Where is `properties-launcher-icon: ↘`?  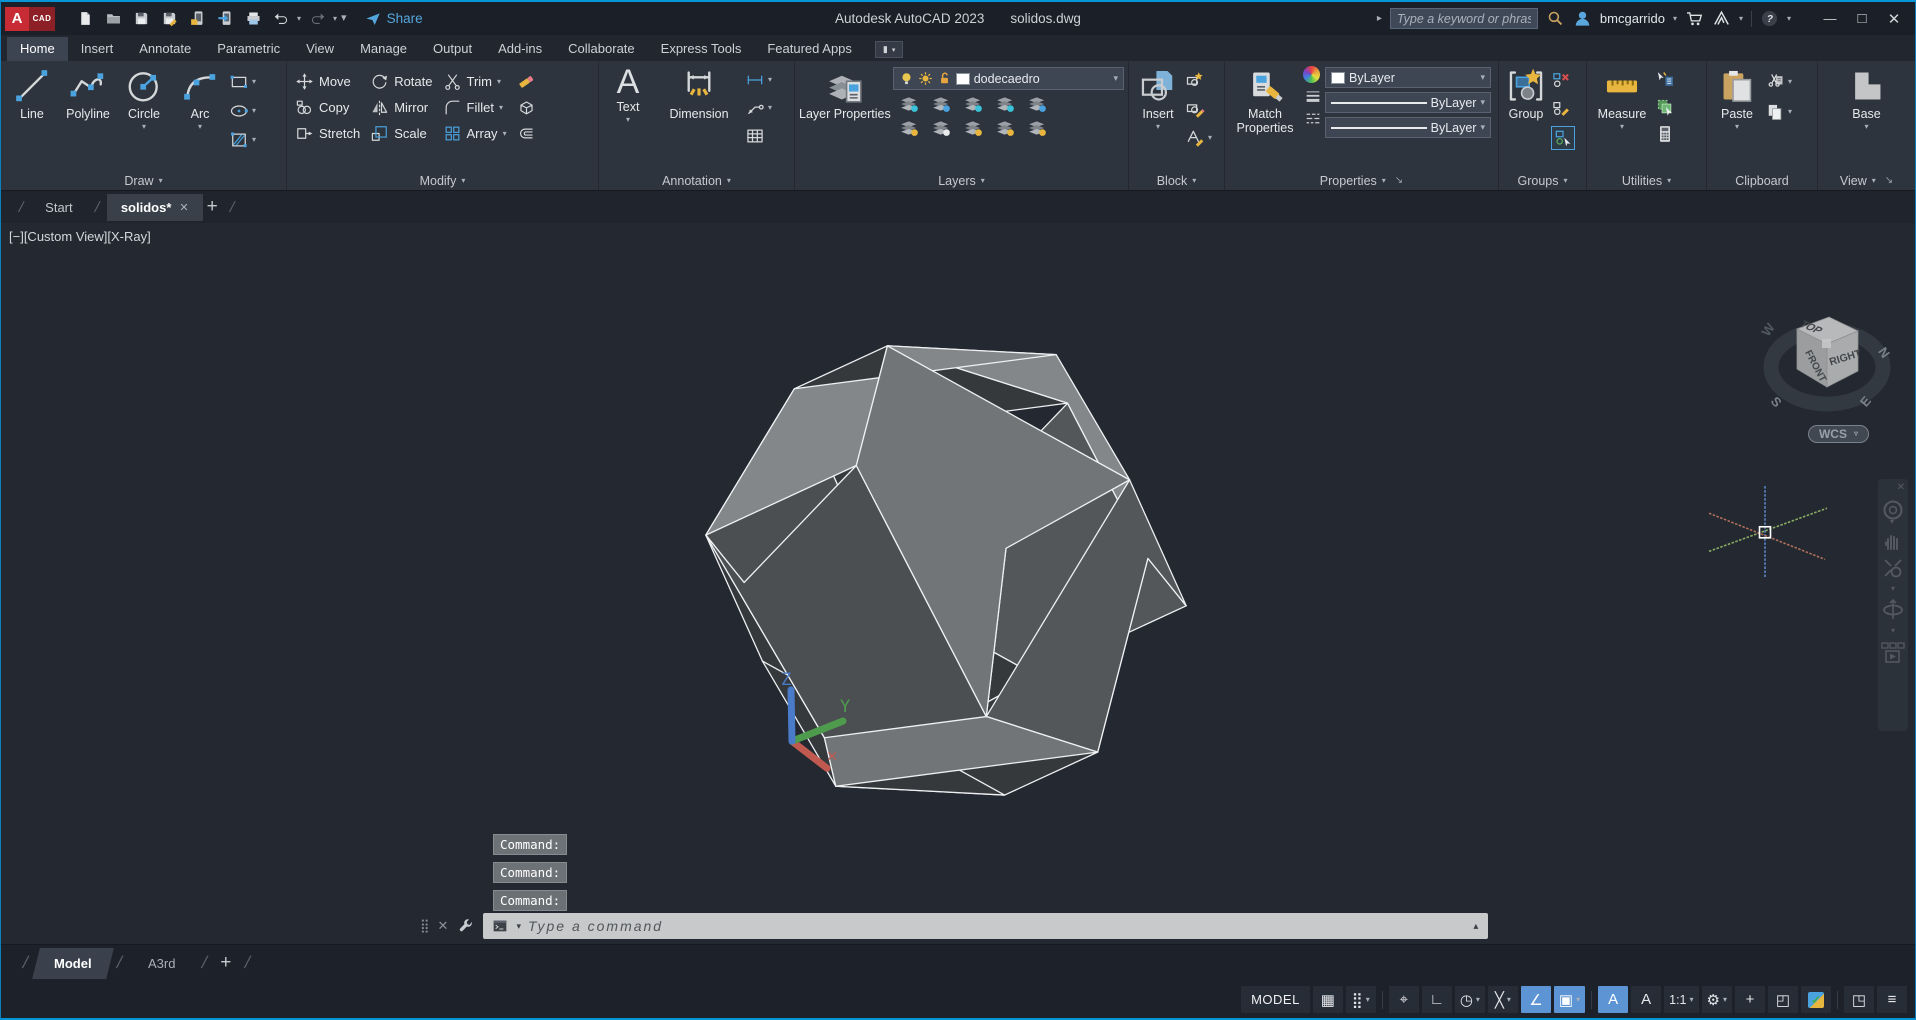
properties-launcher-icon: ↘ is located at coordinates (1399, 180).